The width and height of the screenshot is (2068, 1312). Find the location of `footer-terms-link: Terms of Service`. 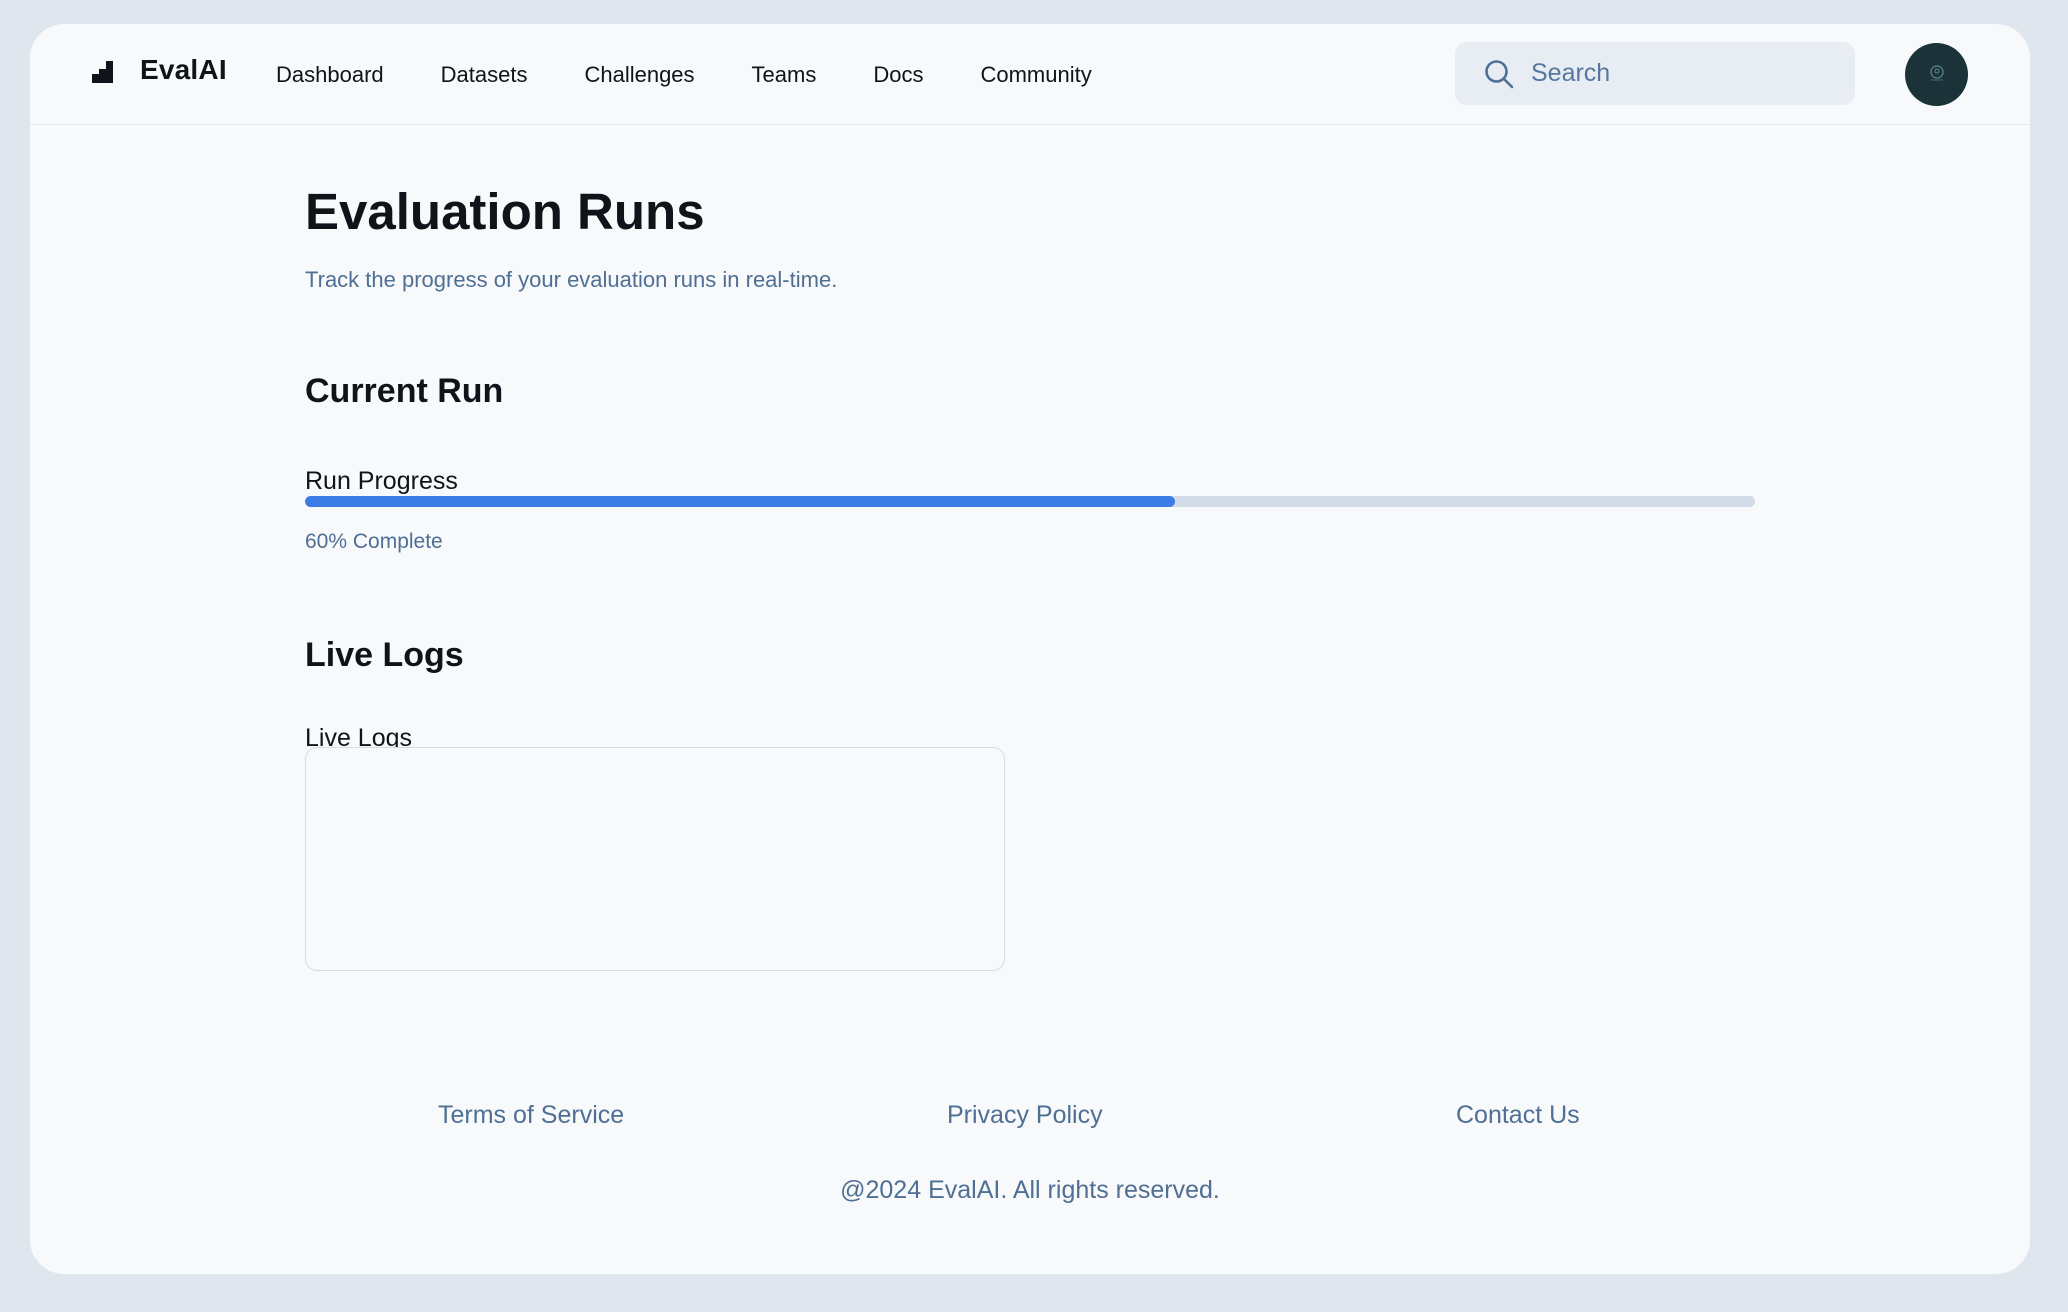

footer-terms-link: Terms of Service is located at coordinates (531, 1115).